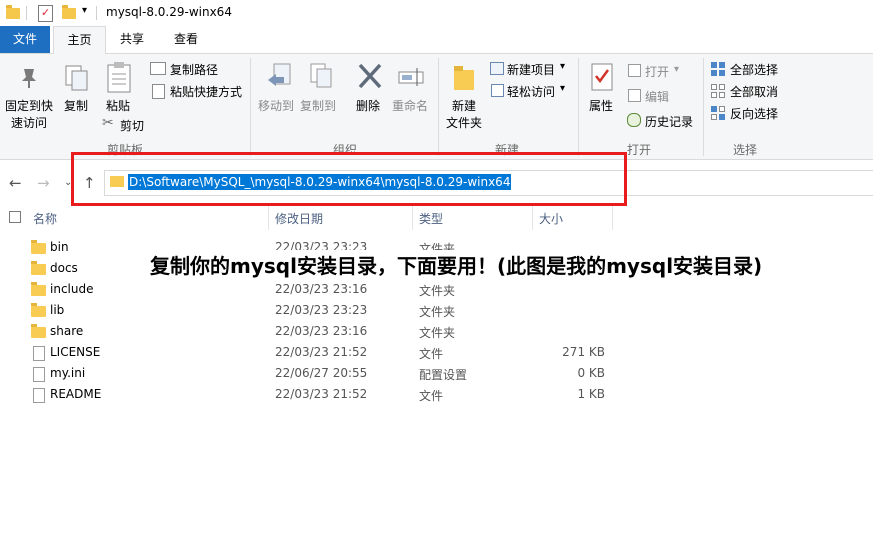  I want to click on properties-icon, so click(602, 77).